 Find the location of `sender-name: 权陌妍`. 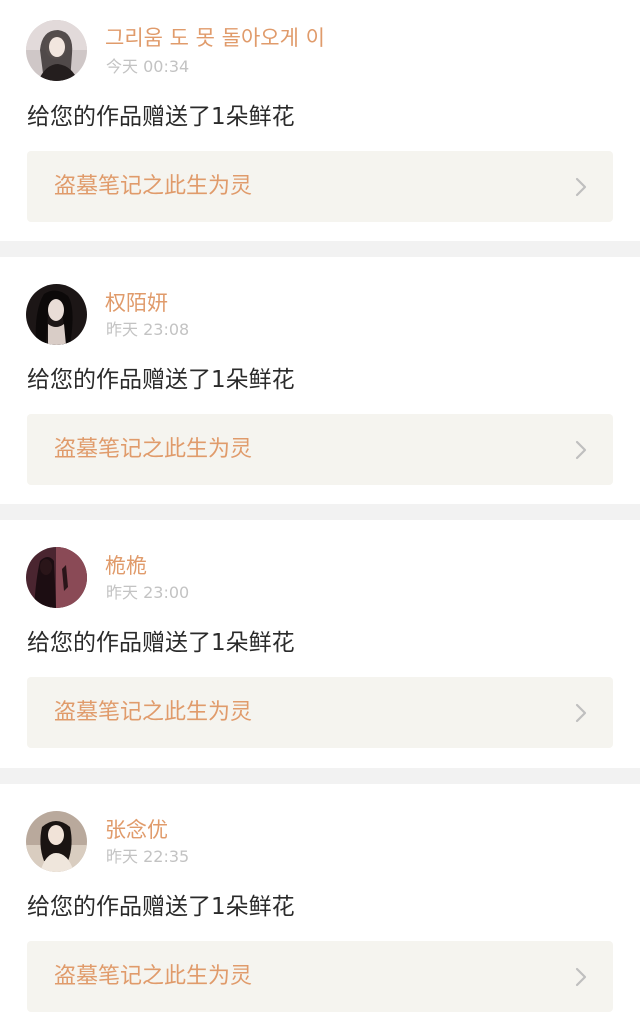

sender-name: 权陌妍 is located at coordinates (136, 303).